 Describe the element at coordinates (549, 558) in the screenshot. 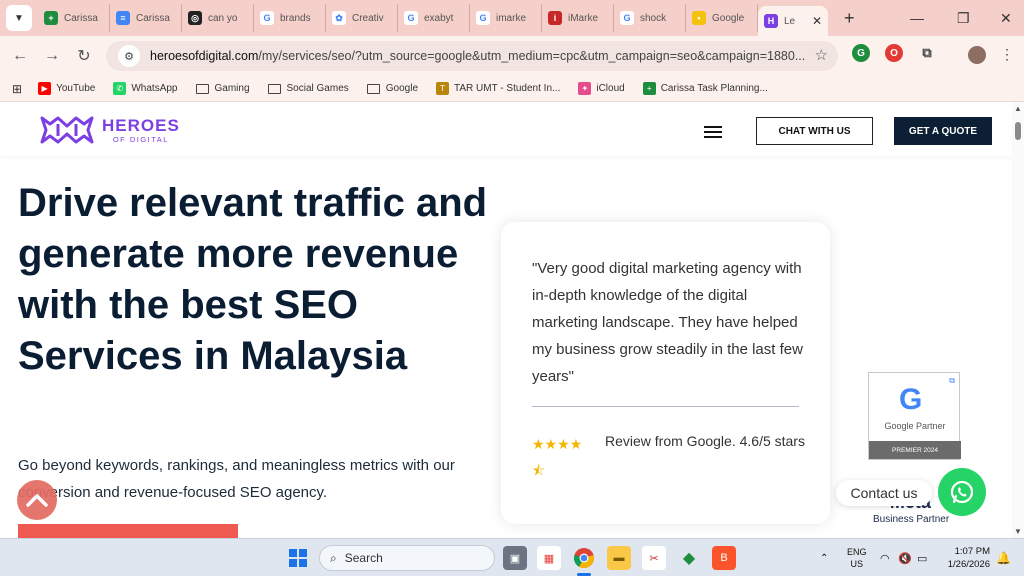

I see `microsoft-store-icon: ▦` at that location.